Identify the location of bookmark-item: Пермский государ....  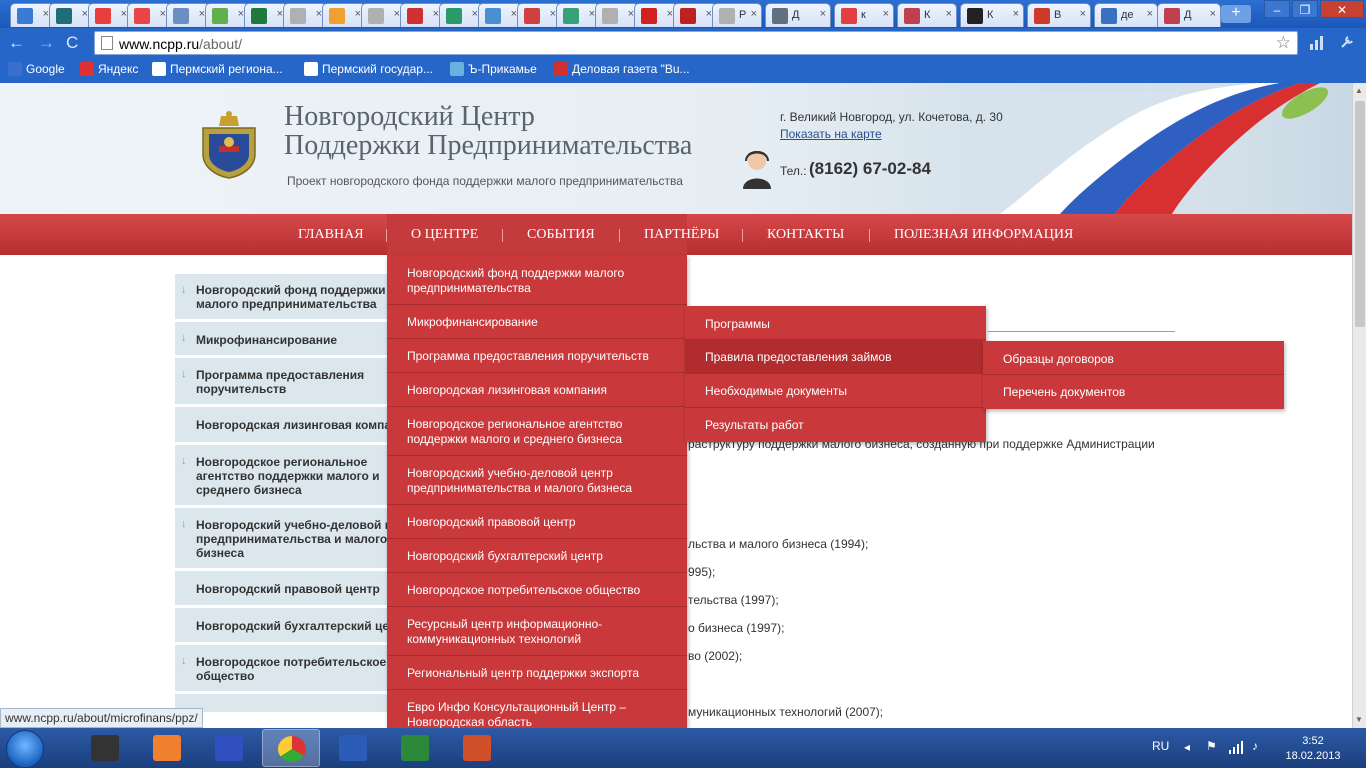
(368, 69).